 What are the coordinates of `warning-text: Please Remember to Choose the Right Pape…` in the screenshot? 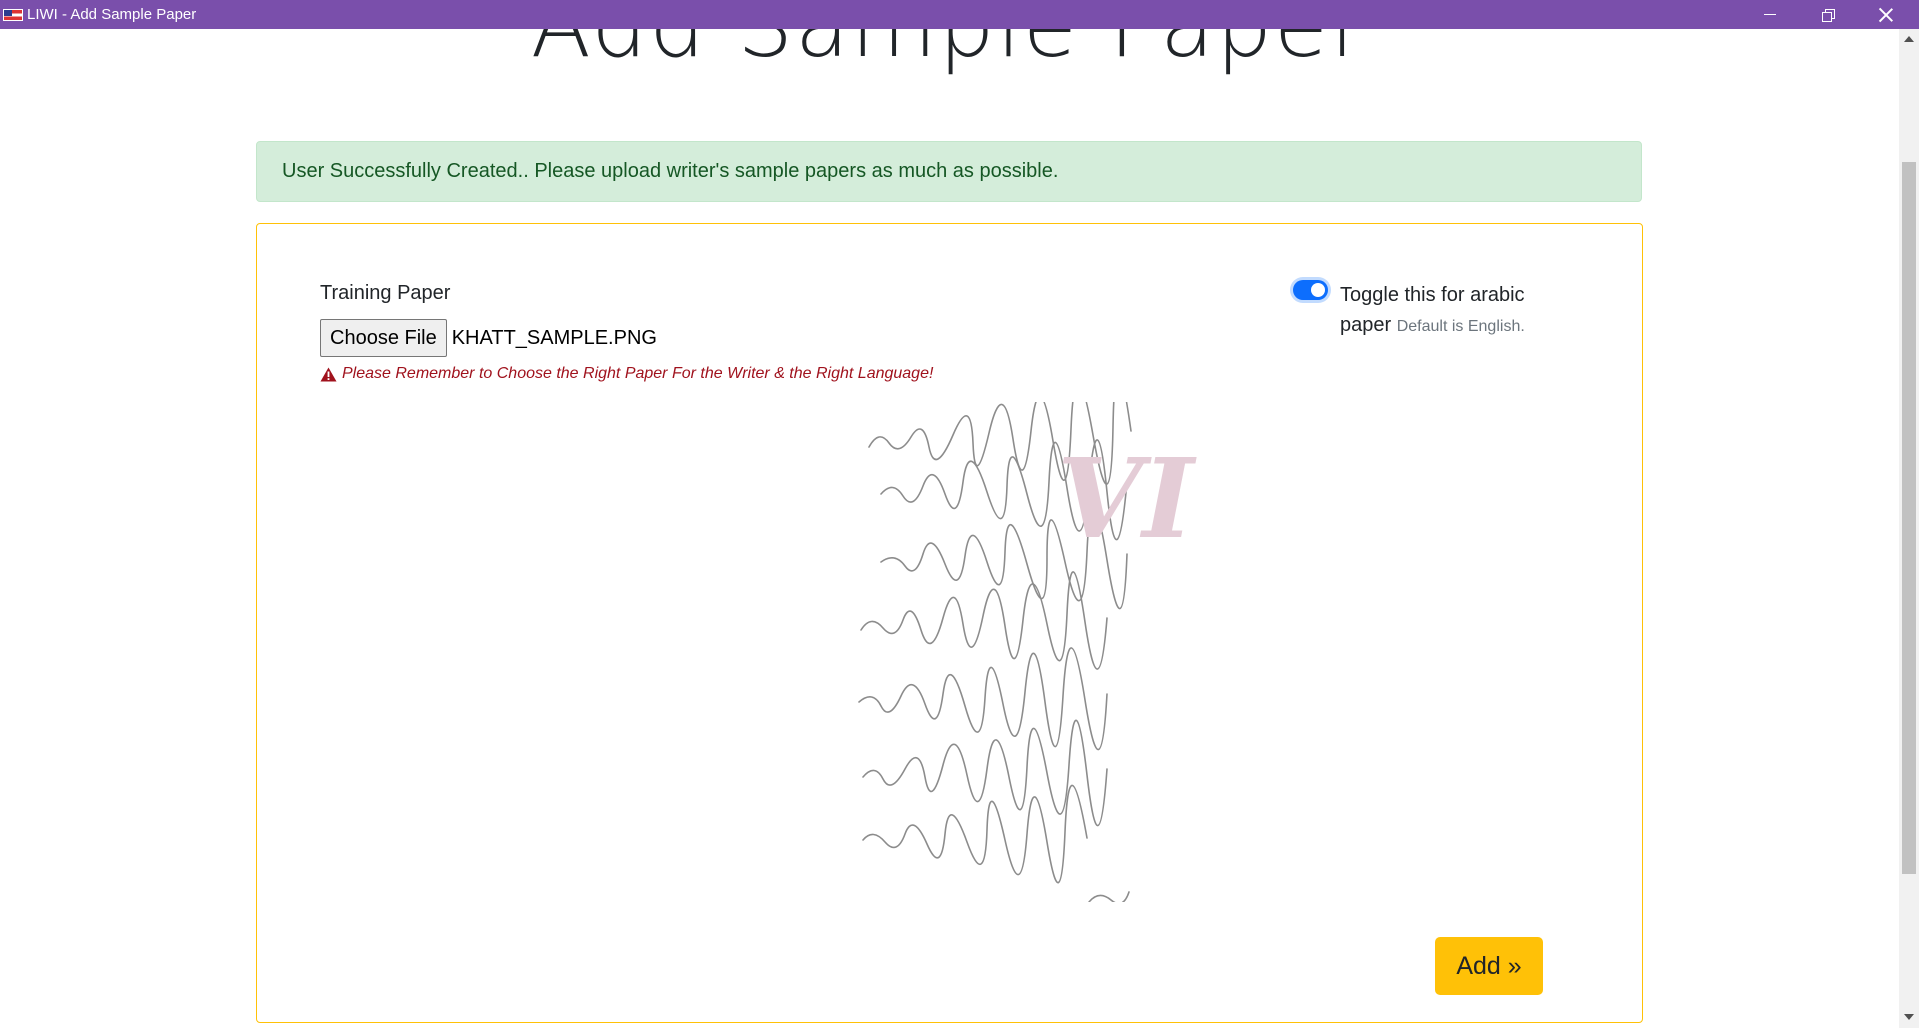 It's located at (638, 373).